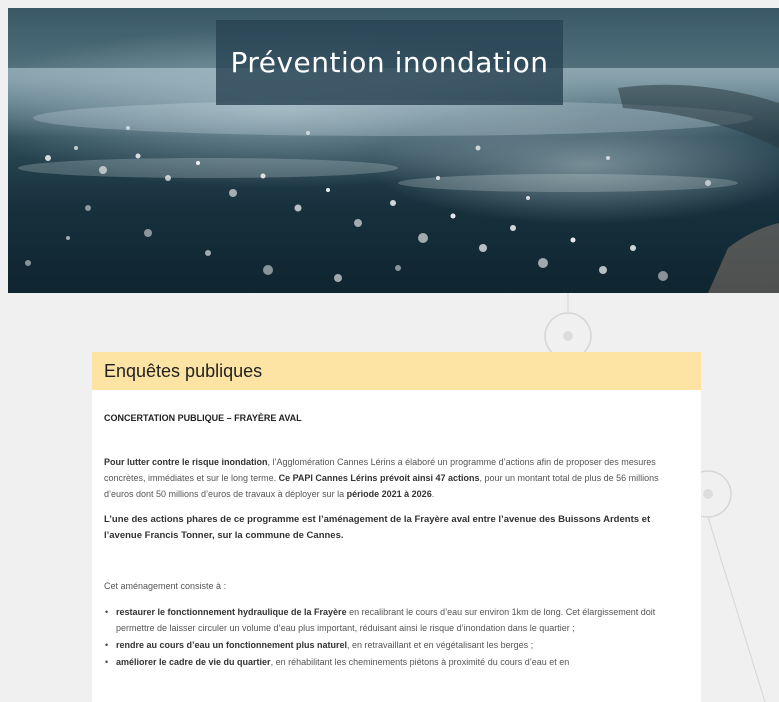 This screenshot has width=779, height=702. What do you see at coordinates (186, 462) in the screenshot?
I see `bold-text: Pour lutter contre le risque inondation` at bounding box center [186, 462].